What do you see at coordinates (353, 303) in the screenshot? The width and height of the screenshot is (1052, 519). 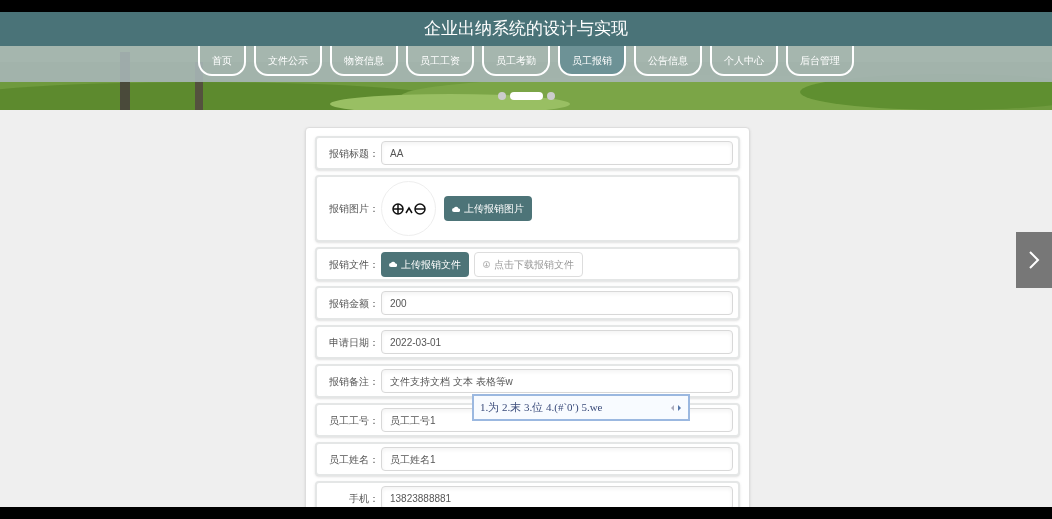 I see `field-label: 报销金额：` at bounding box center [353, 303].